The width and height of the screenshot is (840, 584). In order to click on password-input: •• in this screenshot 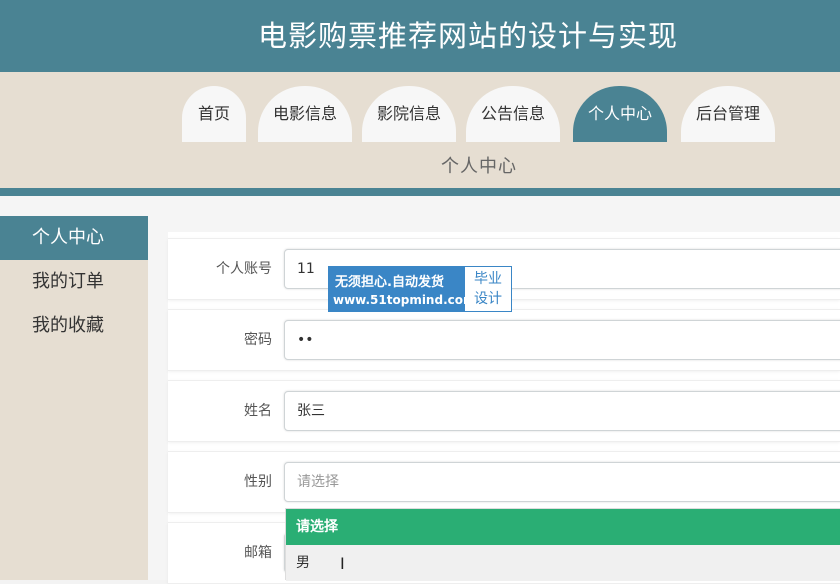, I will do `click(562, 340)`.